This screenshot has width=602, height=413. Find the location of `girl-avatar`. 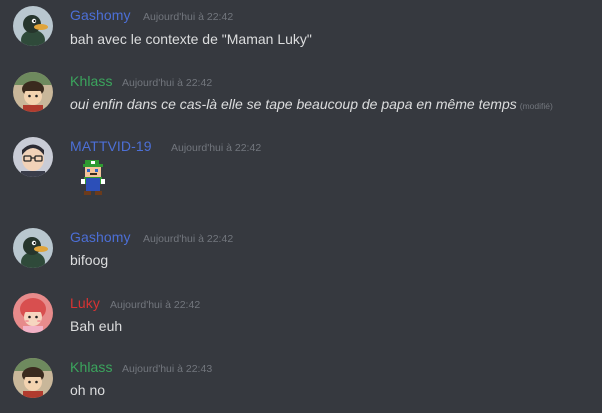

girl-avatar is located at coordinates (33, 313).